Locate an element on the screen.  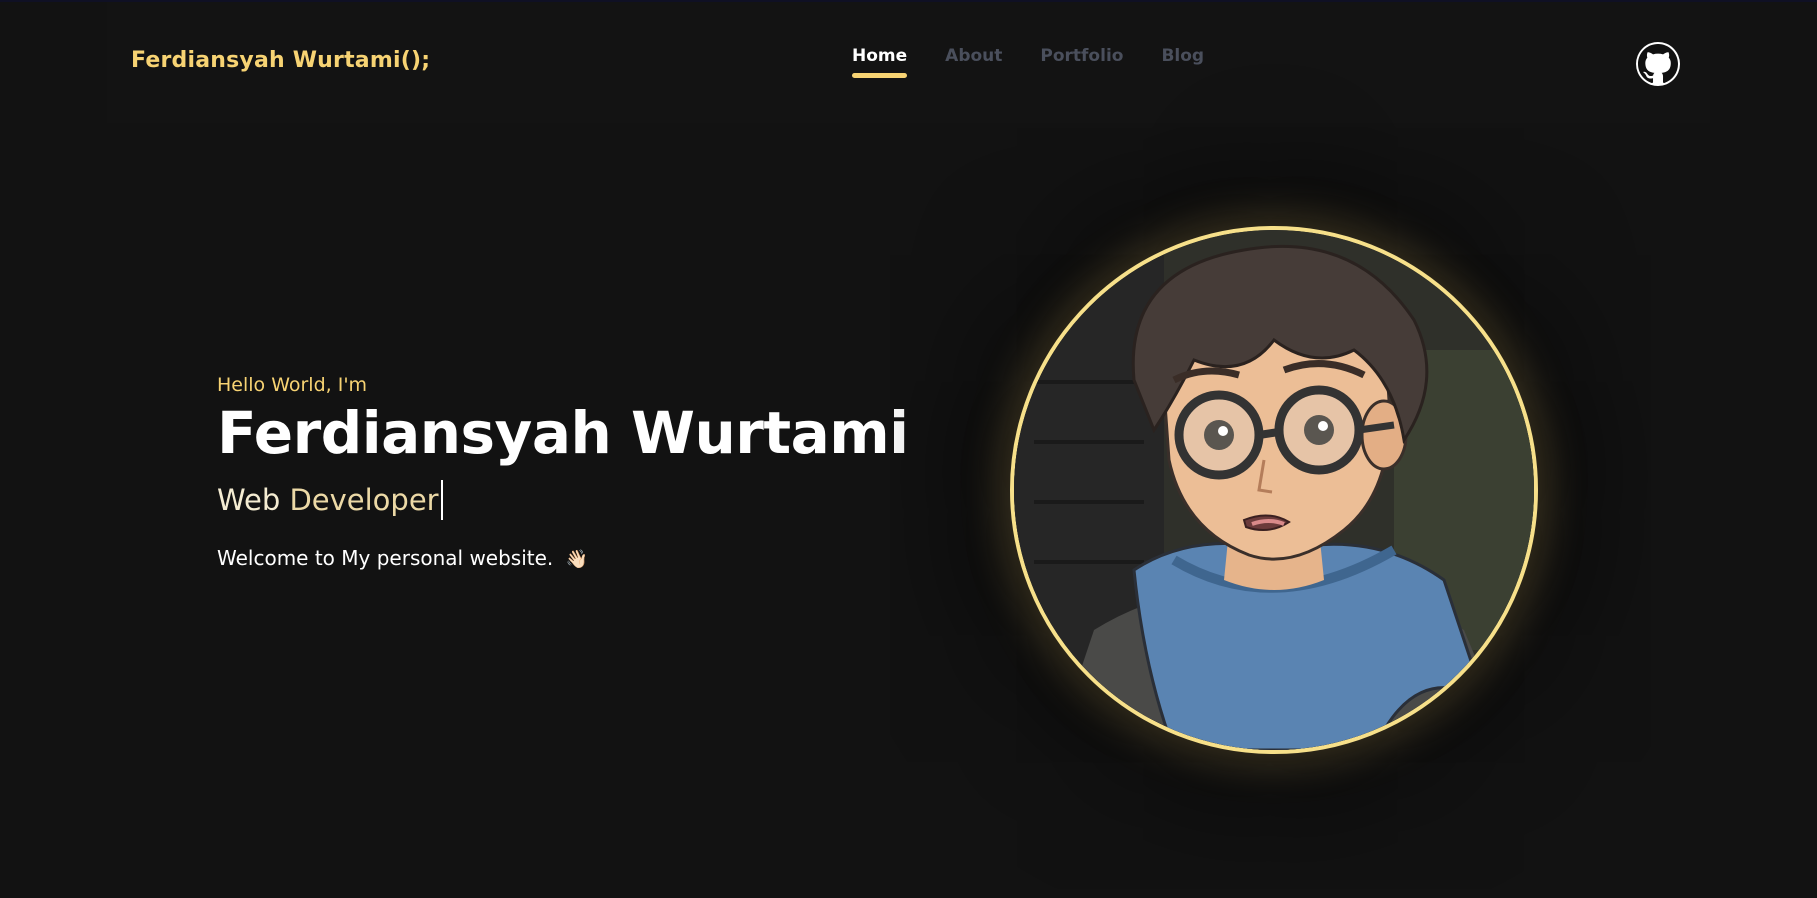
main-nav: Home About Portfolio Blog is located at coordinates (1028, 62).